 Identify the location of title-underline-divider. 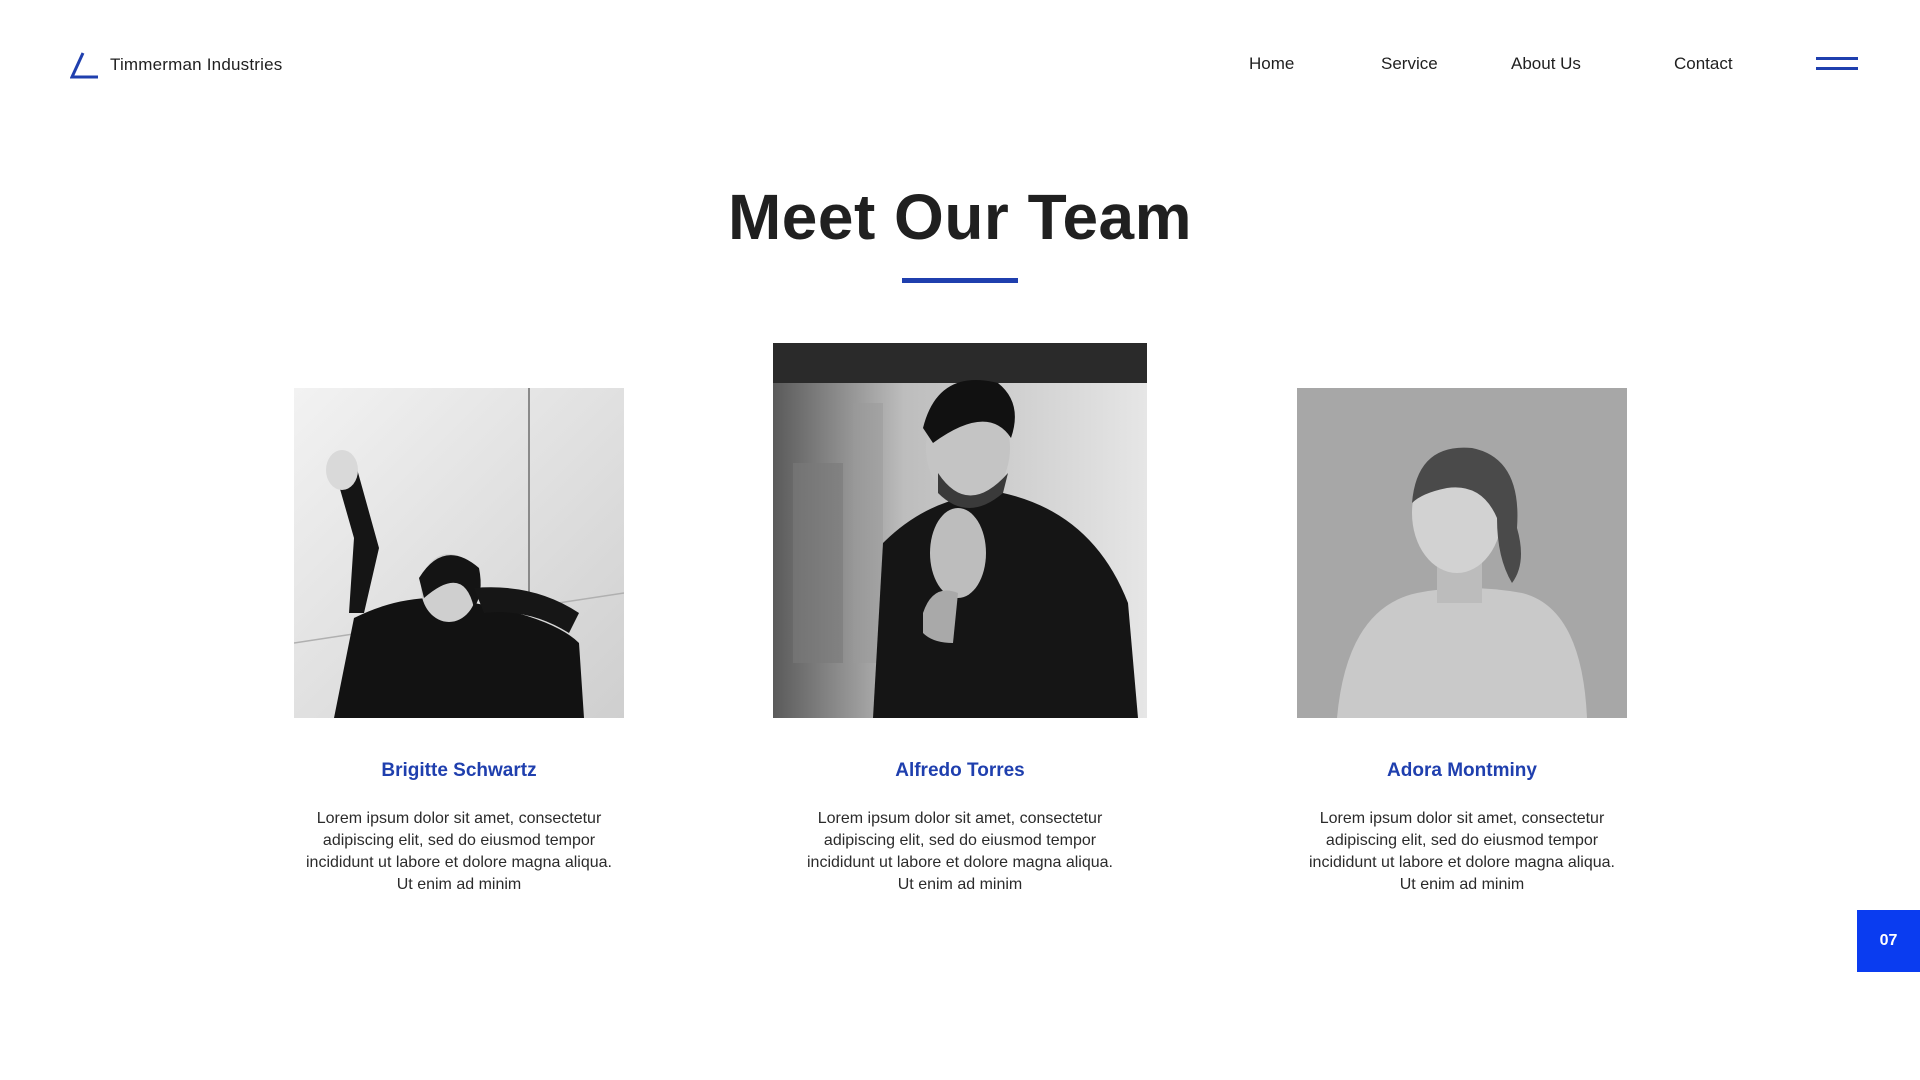
(960, 280).